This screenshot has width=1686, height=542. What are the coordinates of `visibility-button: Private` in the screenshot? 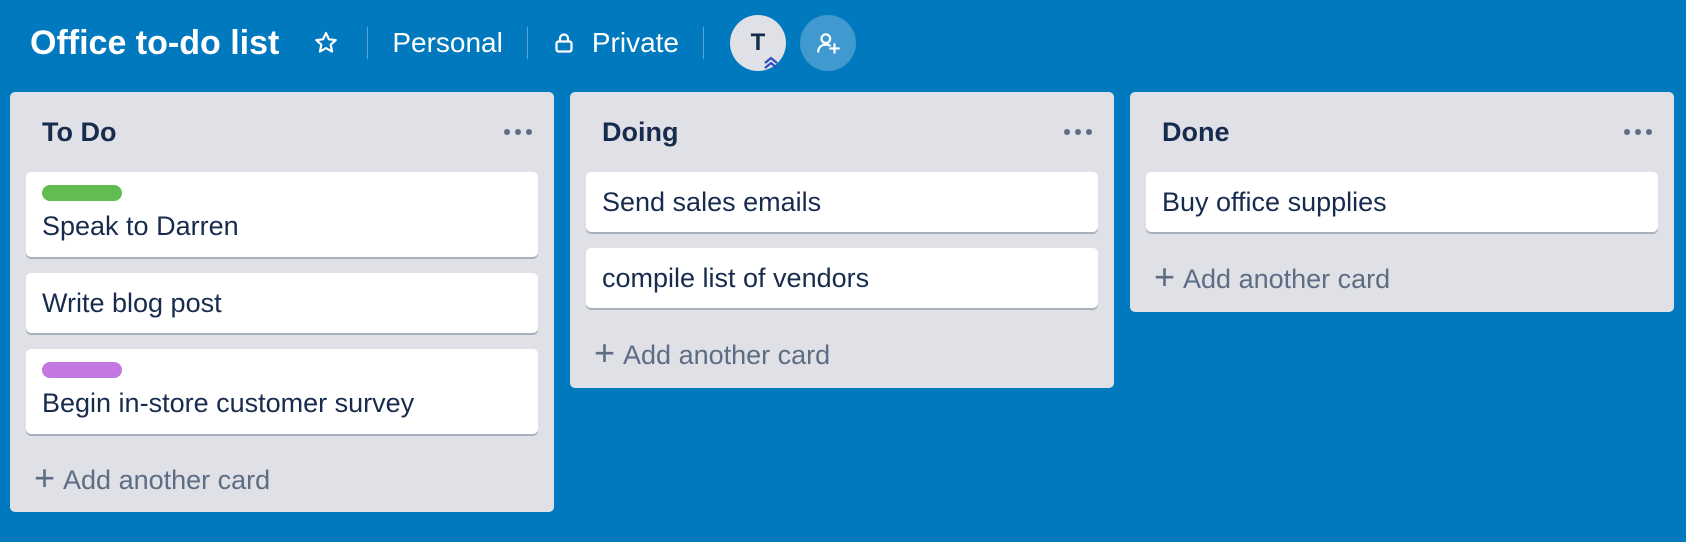 It's located at (615, 43).